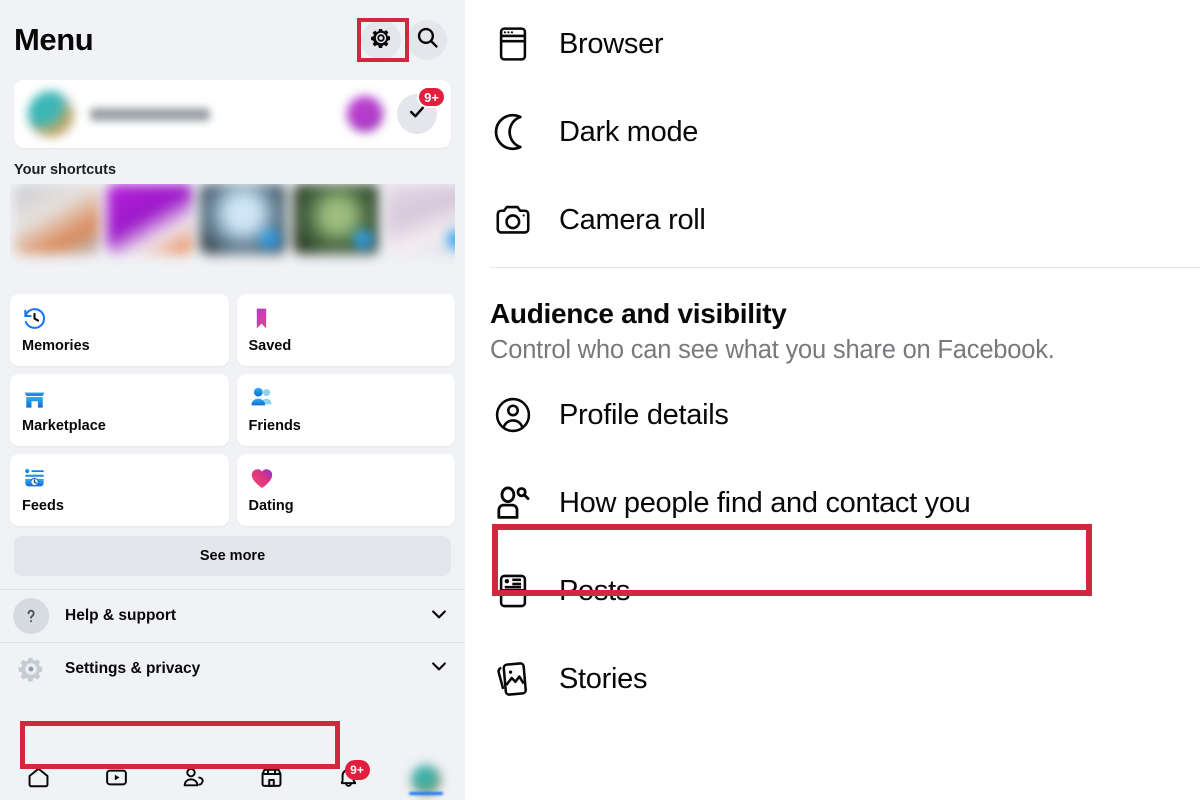  What do you see at coordinates (119, 318) in the screenshot?
I see `memories-clock-icon` at bounding box center [119, 318].